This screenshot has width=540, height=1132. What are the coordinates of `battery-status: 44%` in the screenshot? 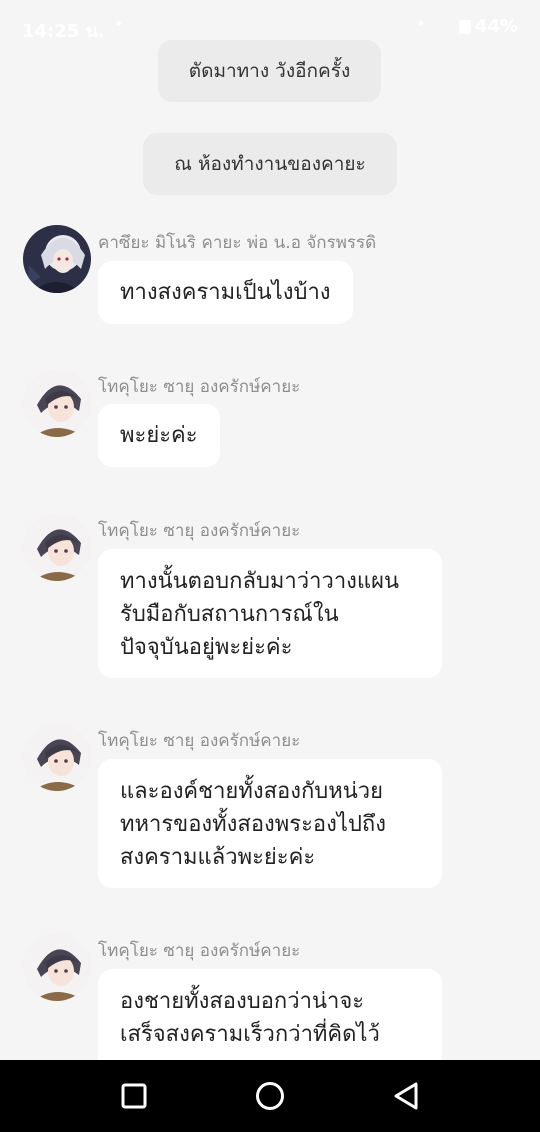 It's located at (488, 26).